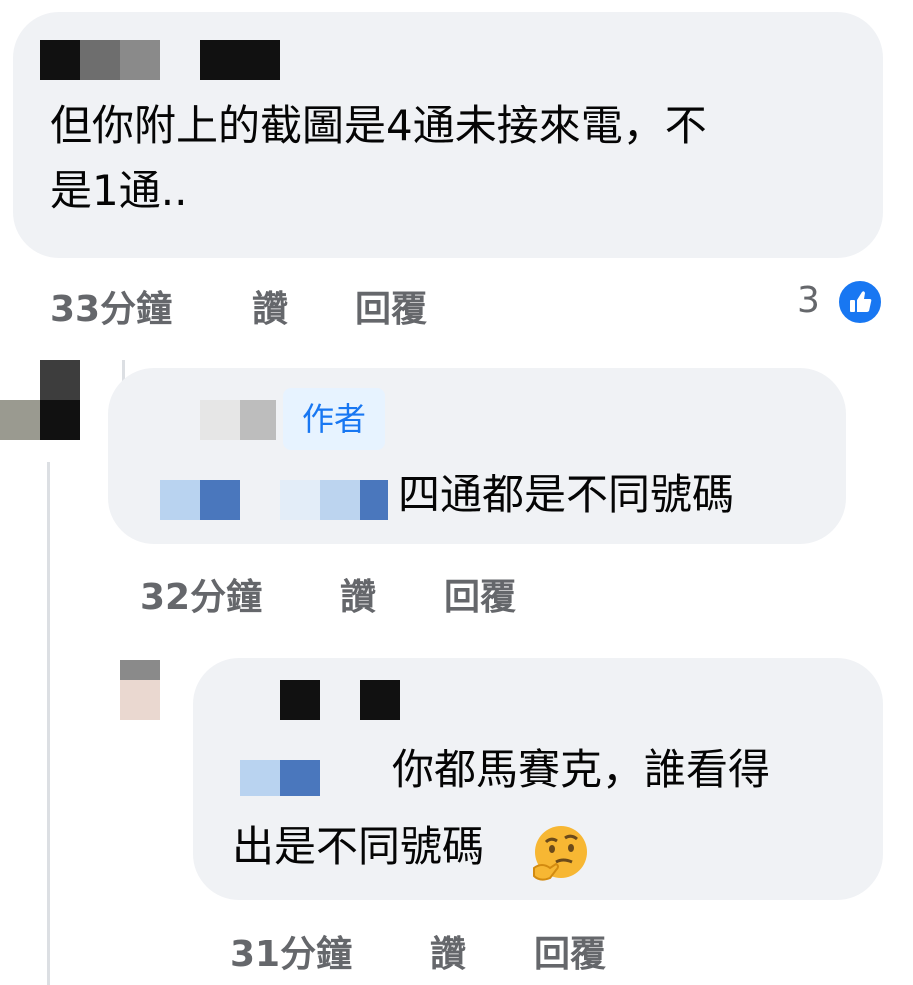  I want to click on timestamp: 32分鐘, so click(201, 597).